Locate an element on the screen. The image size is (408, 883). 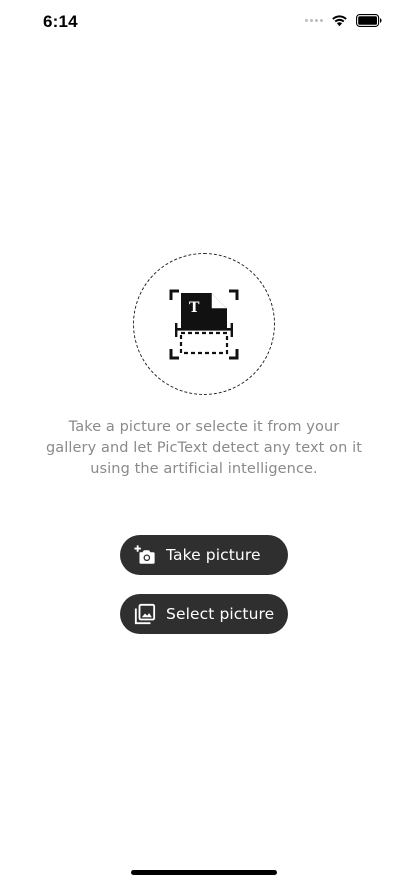
wifi-icon is located at coordinates (339, 21).